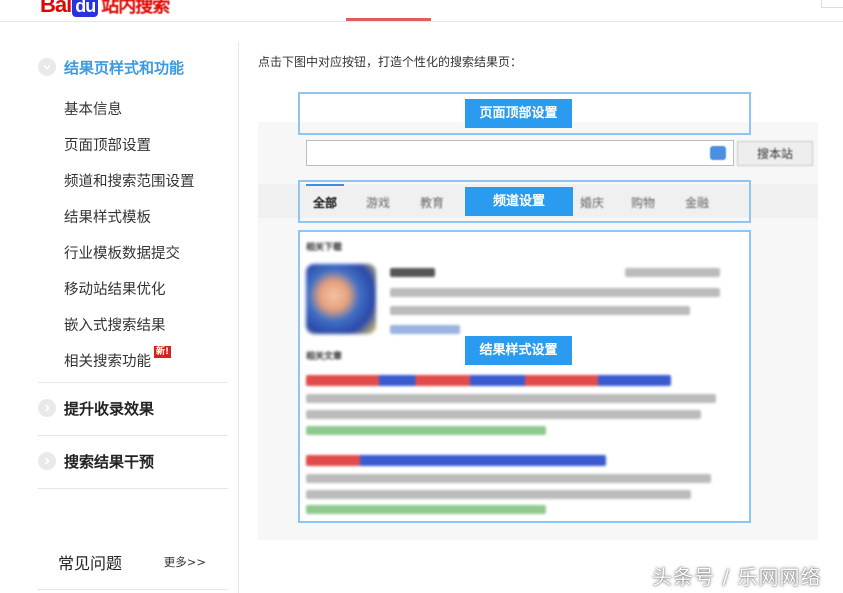  I want to click on active-nav-indicator, so click(388, 19).